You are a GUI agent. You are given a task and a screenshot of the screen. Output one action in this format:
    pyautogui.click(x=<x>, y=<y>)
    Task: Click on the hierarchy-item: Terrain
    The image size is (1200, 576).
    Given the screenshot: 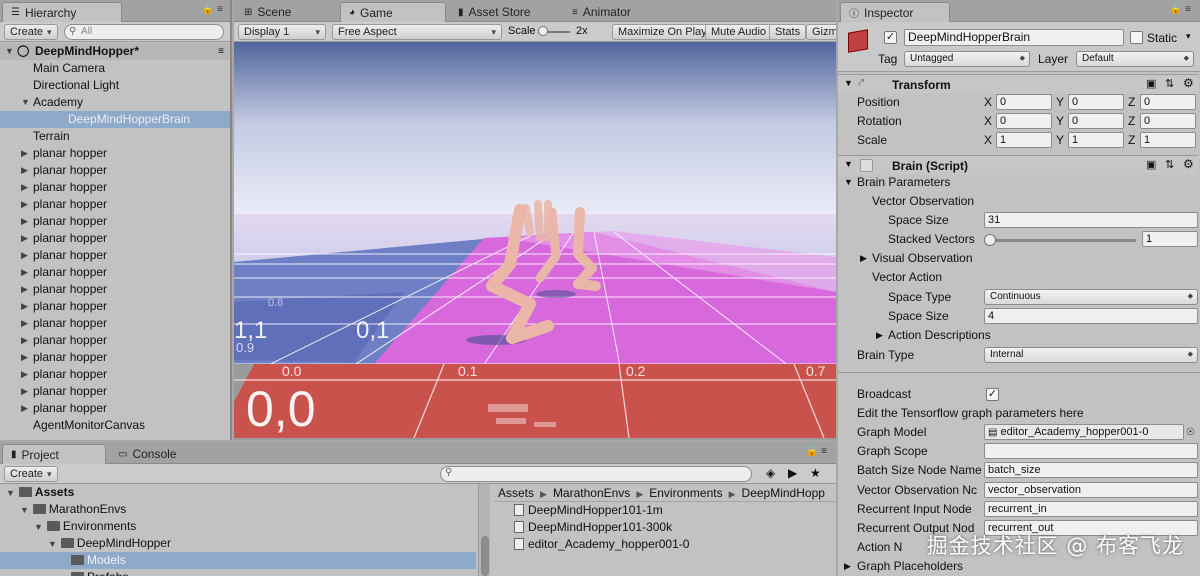 What is the action you would take?
    pyautogui.click(x=116, y=136)
    